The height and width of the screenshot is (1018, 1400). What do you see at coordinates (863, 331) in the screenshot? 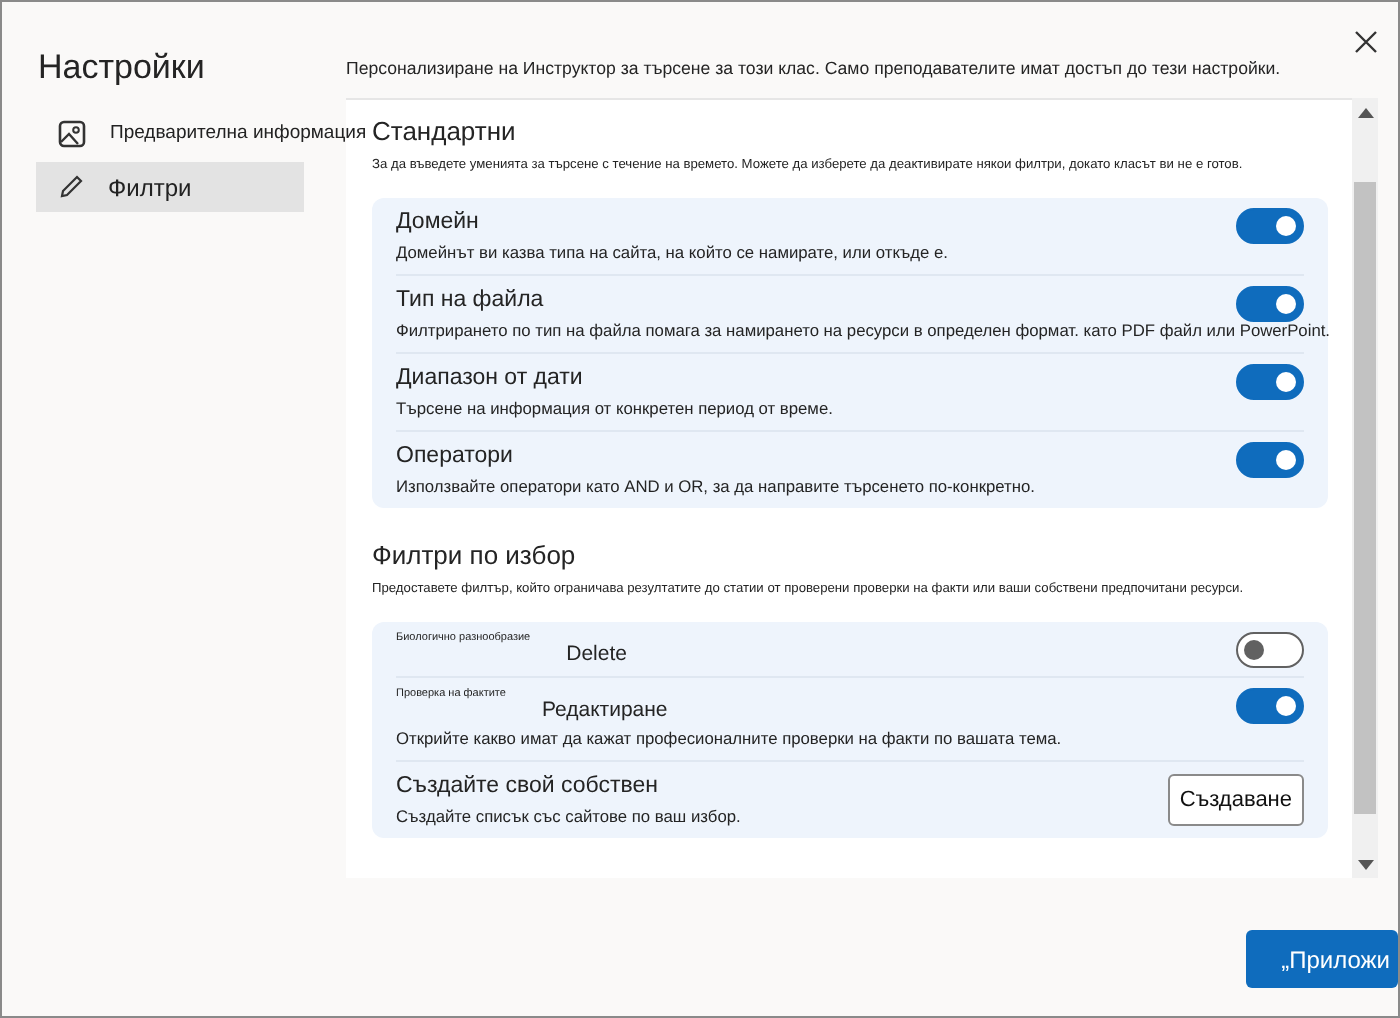
I see `filter-description: Филтрирането по тип на файла помага за намирането на ресурси в определен формат. като PDF файл или PowerPoint.` at bounding box center [863, 331].